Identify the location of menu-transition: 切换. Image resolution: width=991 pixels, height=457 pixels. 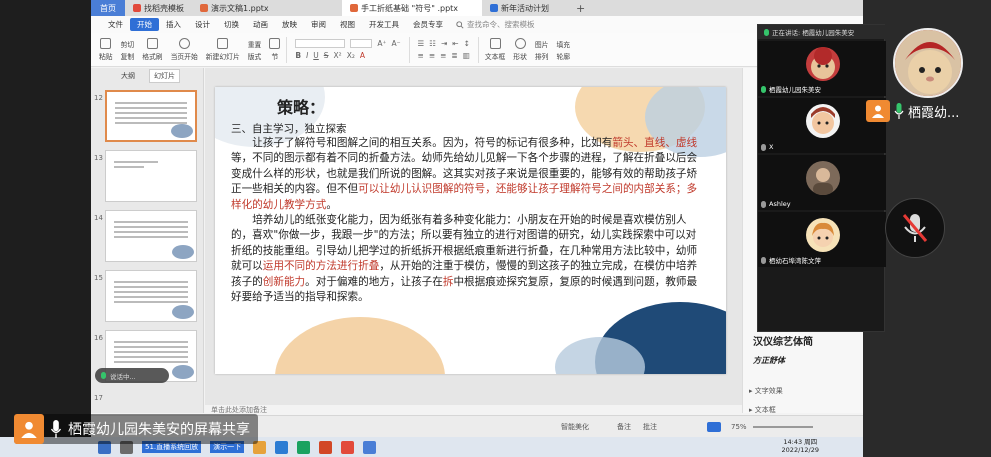
(231, 24).